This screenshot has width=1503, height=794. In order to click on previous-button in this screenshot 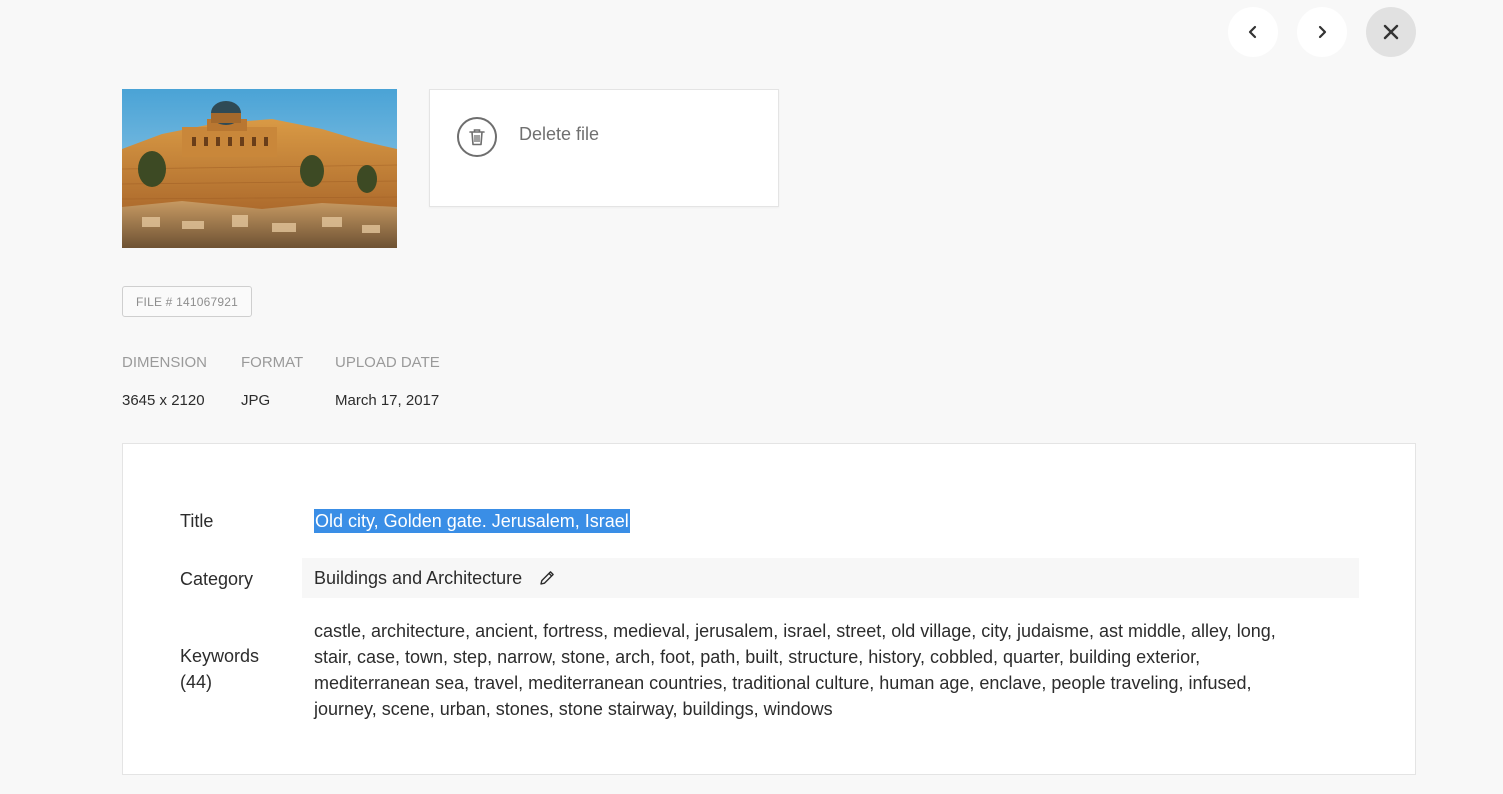, I will do `click(1253, 32)`.